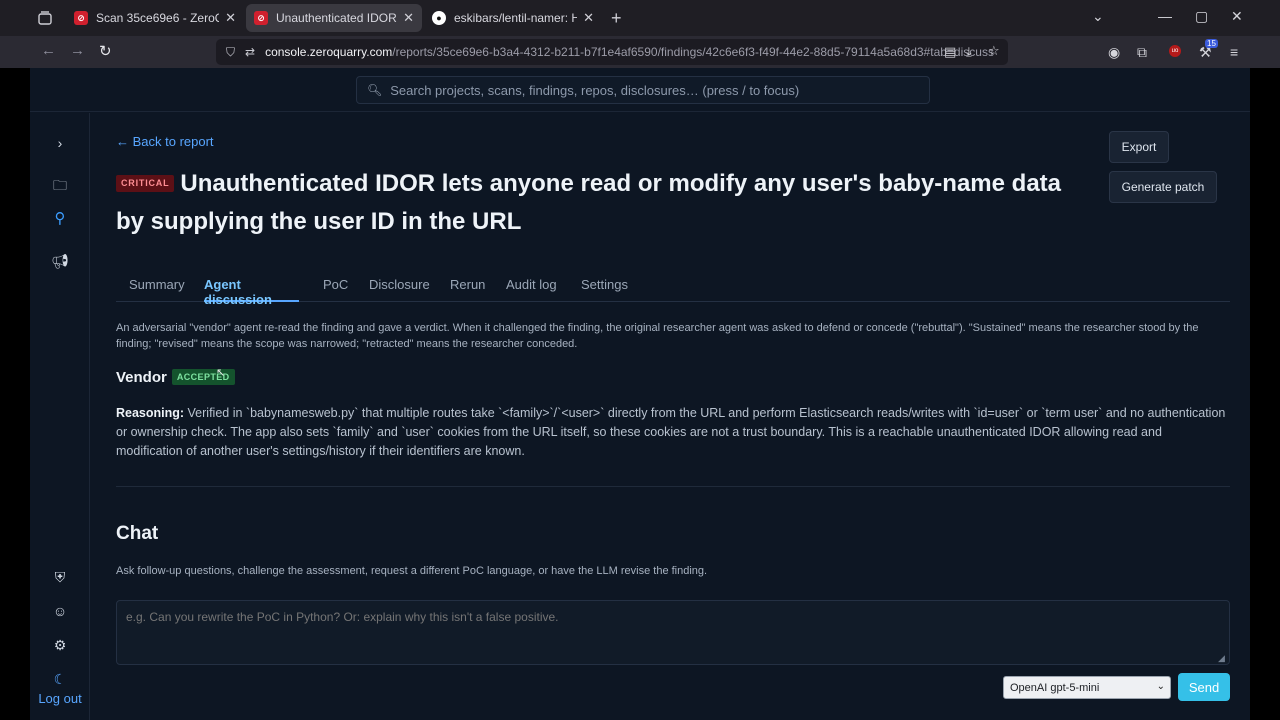 The height and width of the screenshot is (720, 1280). I want to click on model-select-value: OpenAI gpt-5-mini, so click(1055, 687).